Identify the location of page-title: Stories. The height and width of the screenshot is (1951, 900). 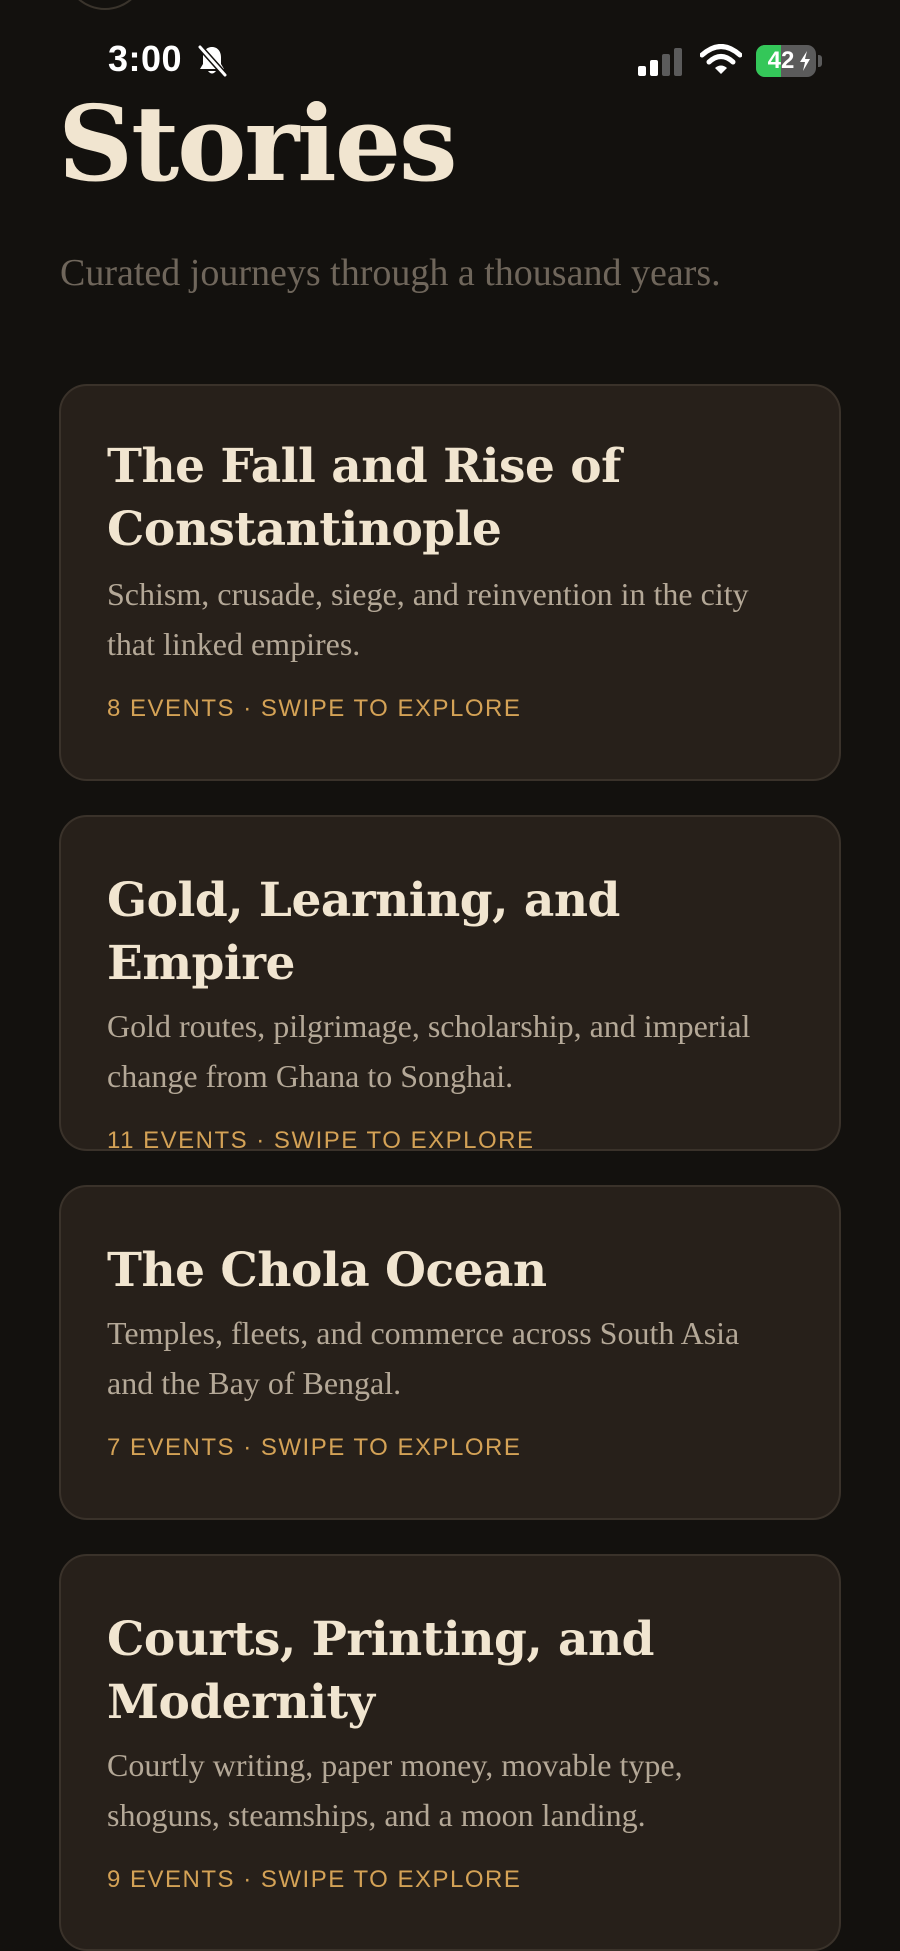
(258, 143).